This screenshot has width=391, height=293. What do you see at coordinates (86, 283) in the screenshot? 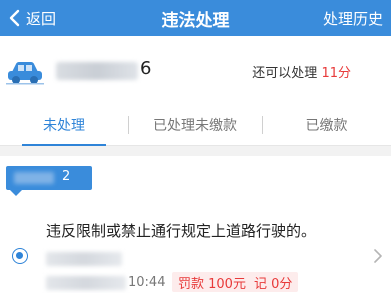
I see `violation-date-redacted` at bounding box center [86, 283].